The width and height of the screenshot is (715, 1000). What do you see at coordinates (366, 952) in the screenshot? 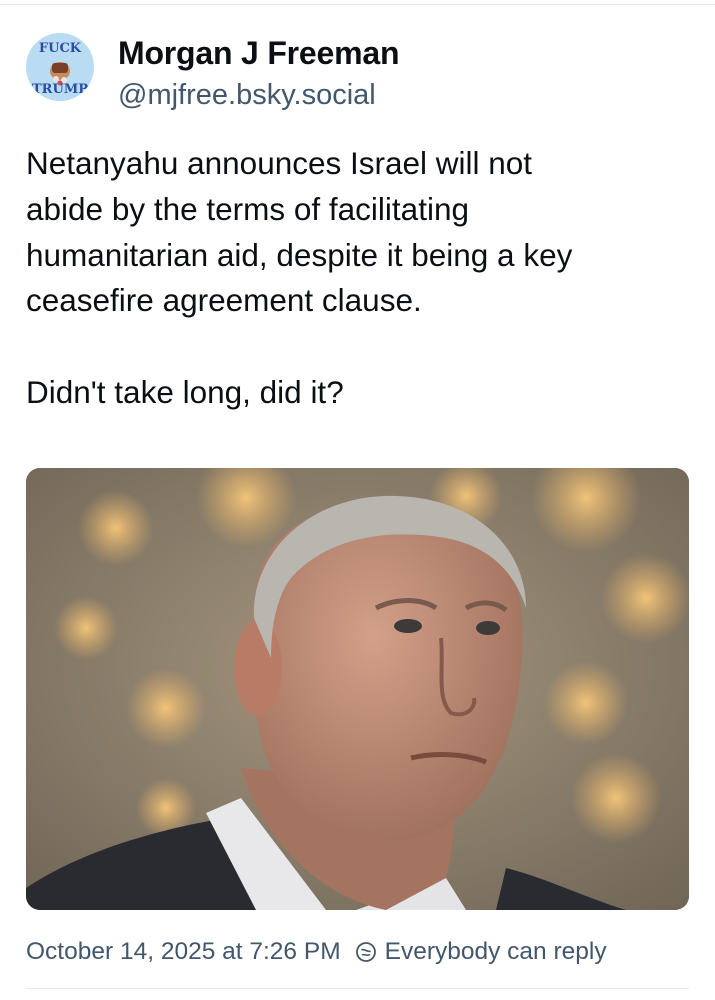
I see `globe-check-icon` at bounding box center [366, 952].